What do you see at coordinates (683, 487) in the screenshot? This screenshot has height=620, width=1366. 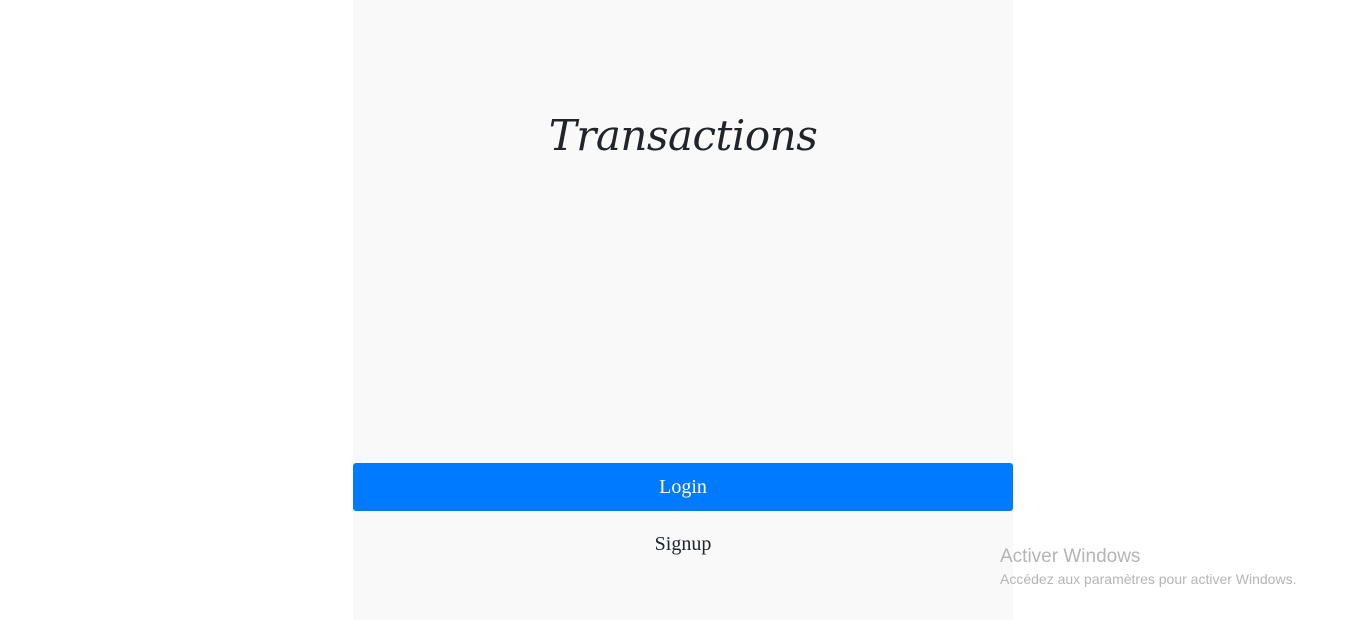 I see `login-button: Login` at bounding box center [683, 487].